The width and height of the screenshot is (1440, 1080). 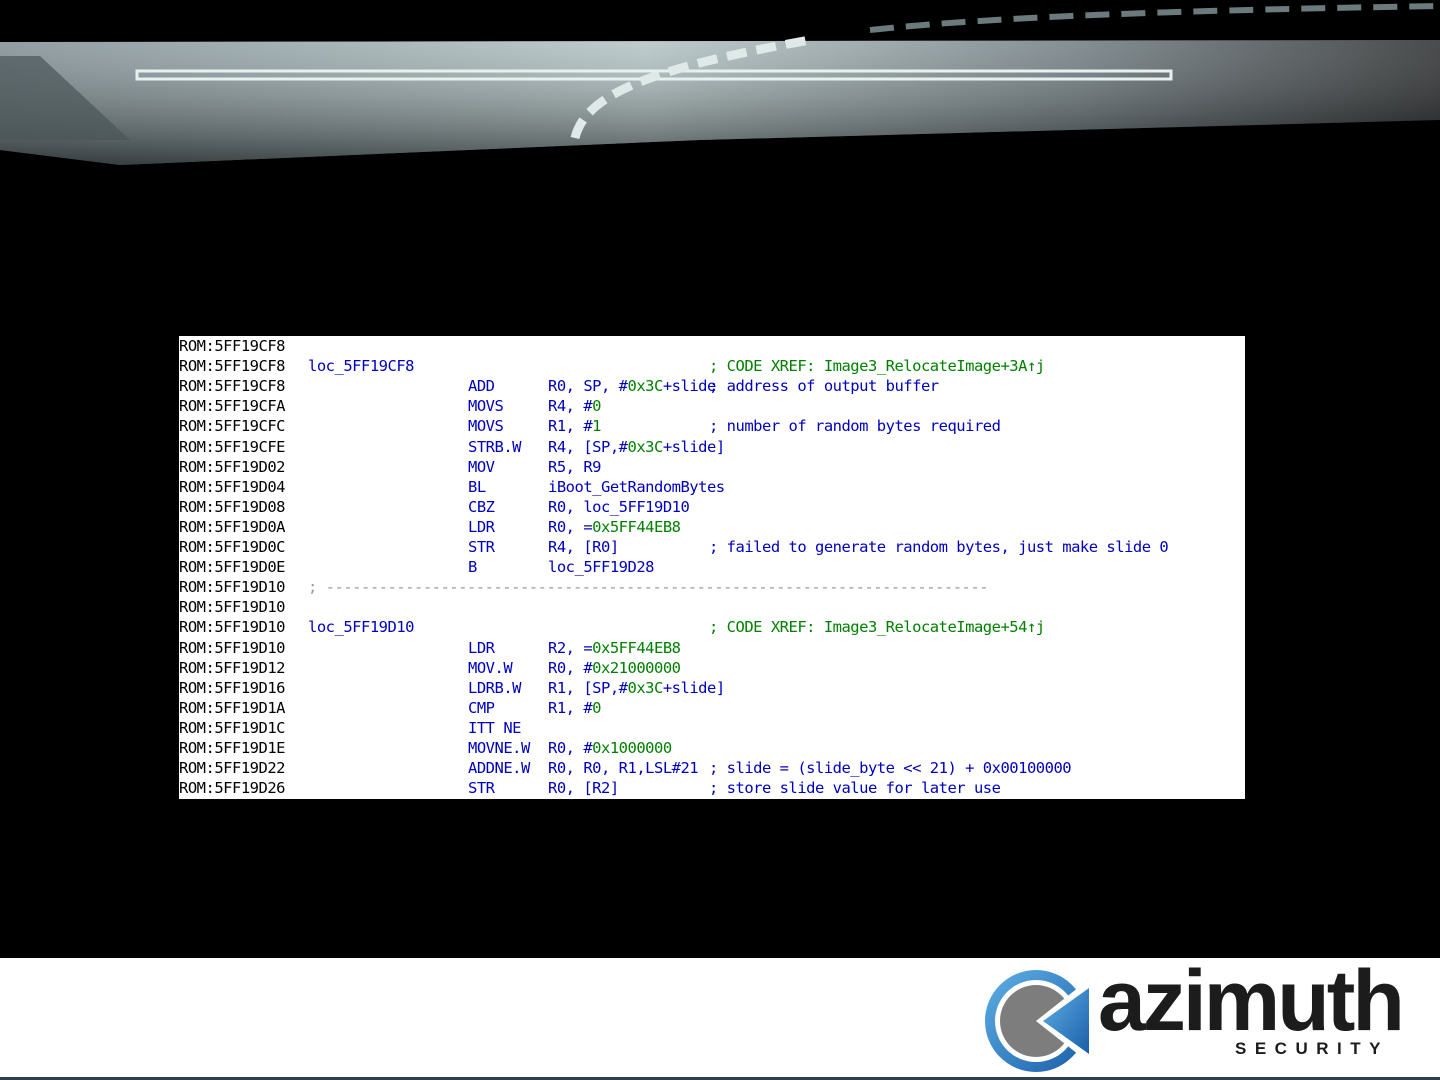 I want to click on operand-token: iBoot_GetRandomBytes, so click(x=636, y=486).